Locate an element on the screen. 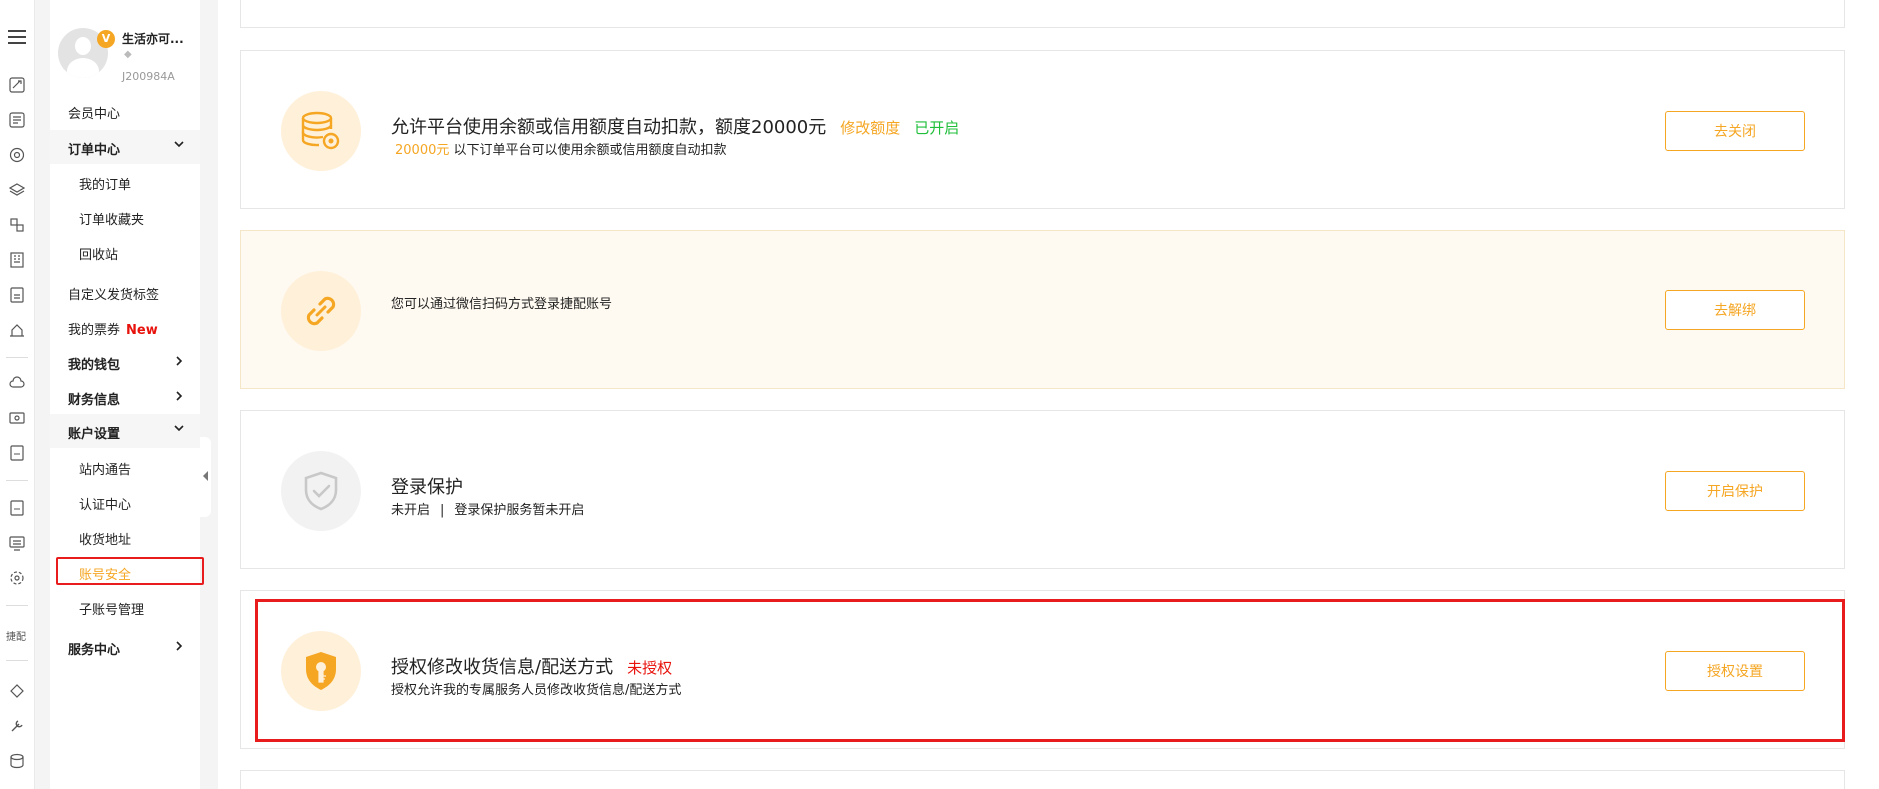 The width and height of the screenshot is (1879, 789). collapse-arrow-icon is located at coordinates (205, 476).